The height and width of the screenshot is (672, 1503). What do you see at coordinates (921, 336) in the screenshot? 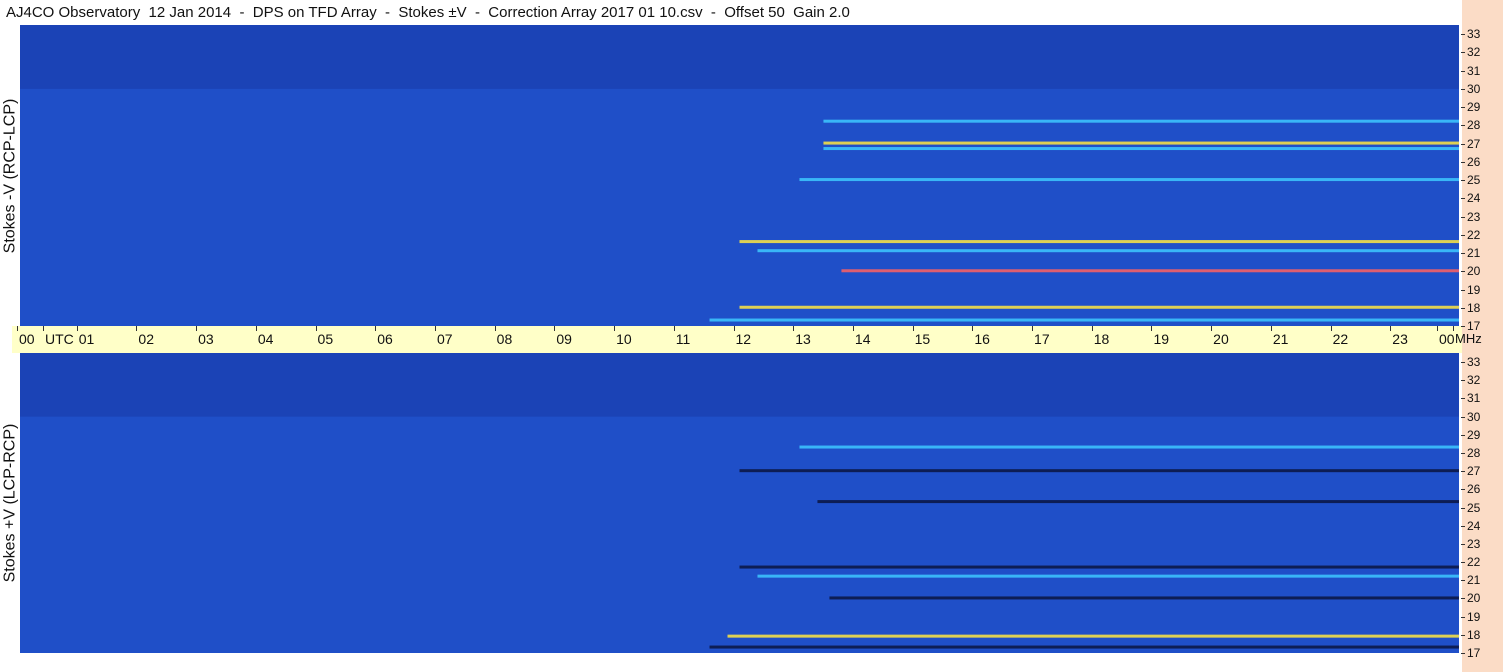
I see `x-tick-label: 15` at bounding box center [921, 336].